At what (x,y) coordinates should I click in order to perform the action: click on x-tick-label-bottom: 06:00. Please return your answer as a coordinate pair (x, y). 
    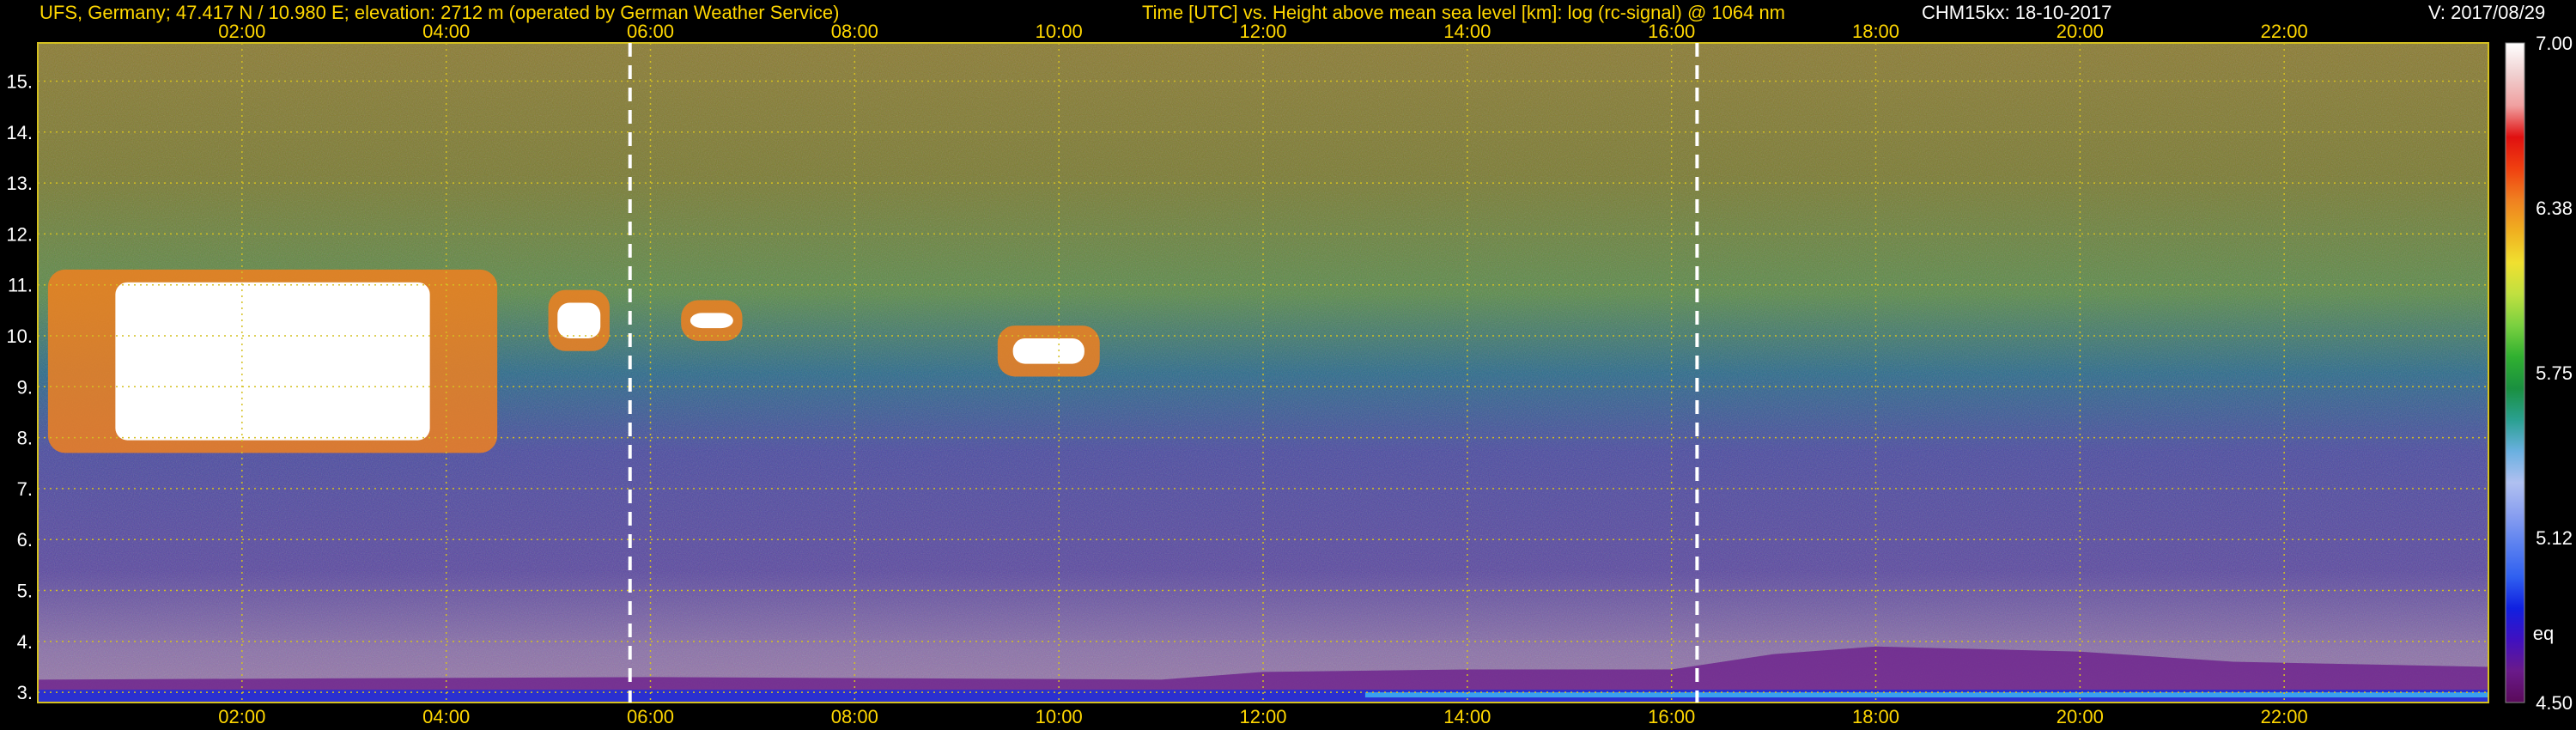
    Looking at the image, I should click on (651, 716).